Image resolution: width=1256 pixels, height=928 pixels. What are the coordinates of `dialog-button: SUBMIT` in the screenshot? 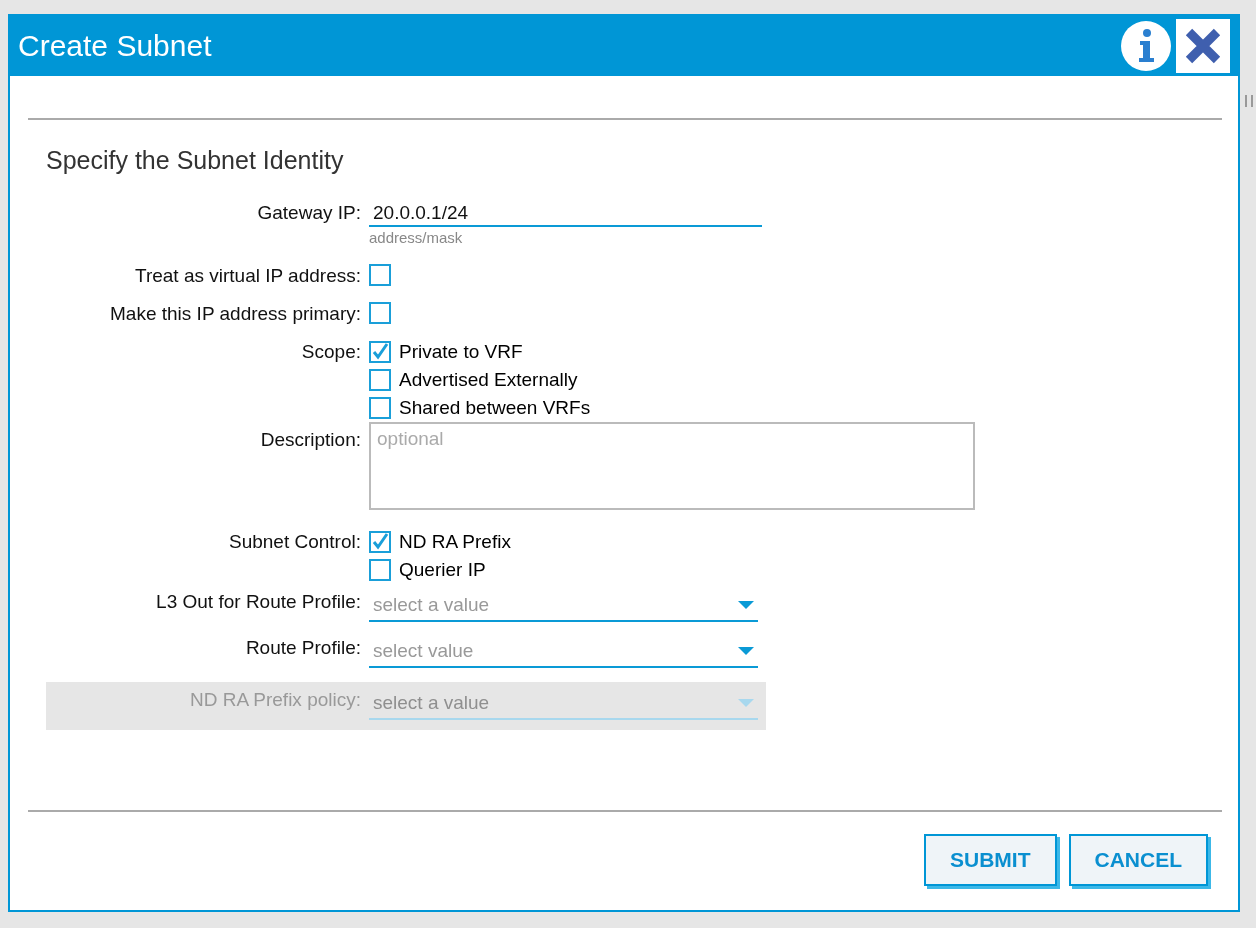 It's located at (990, 860).